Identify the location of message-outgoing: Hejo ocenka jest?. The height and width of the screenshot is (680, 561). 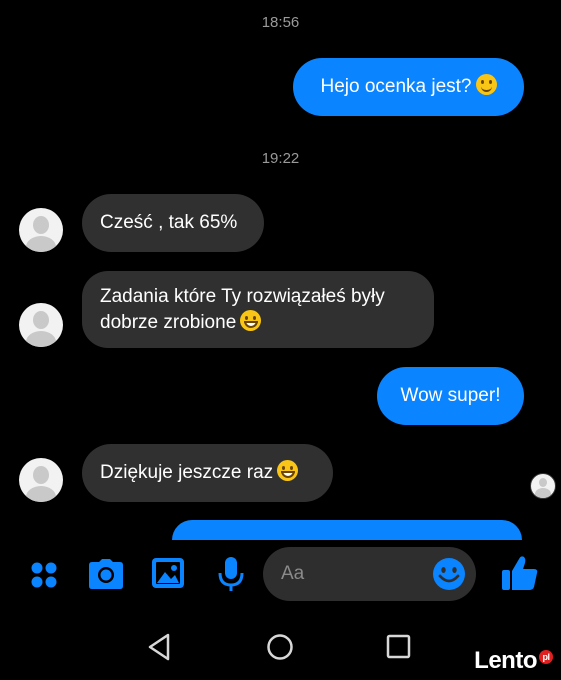
(408, 87).